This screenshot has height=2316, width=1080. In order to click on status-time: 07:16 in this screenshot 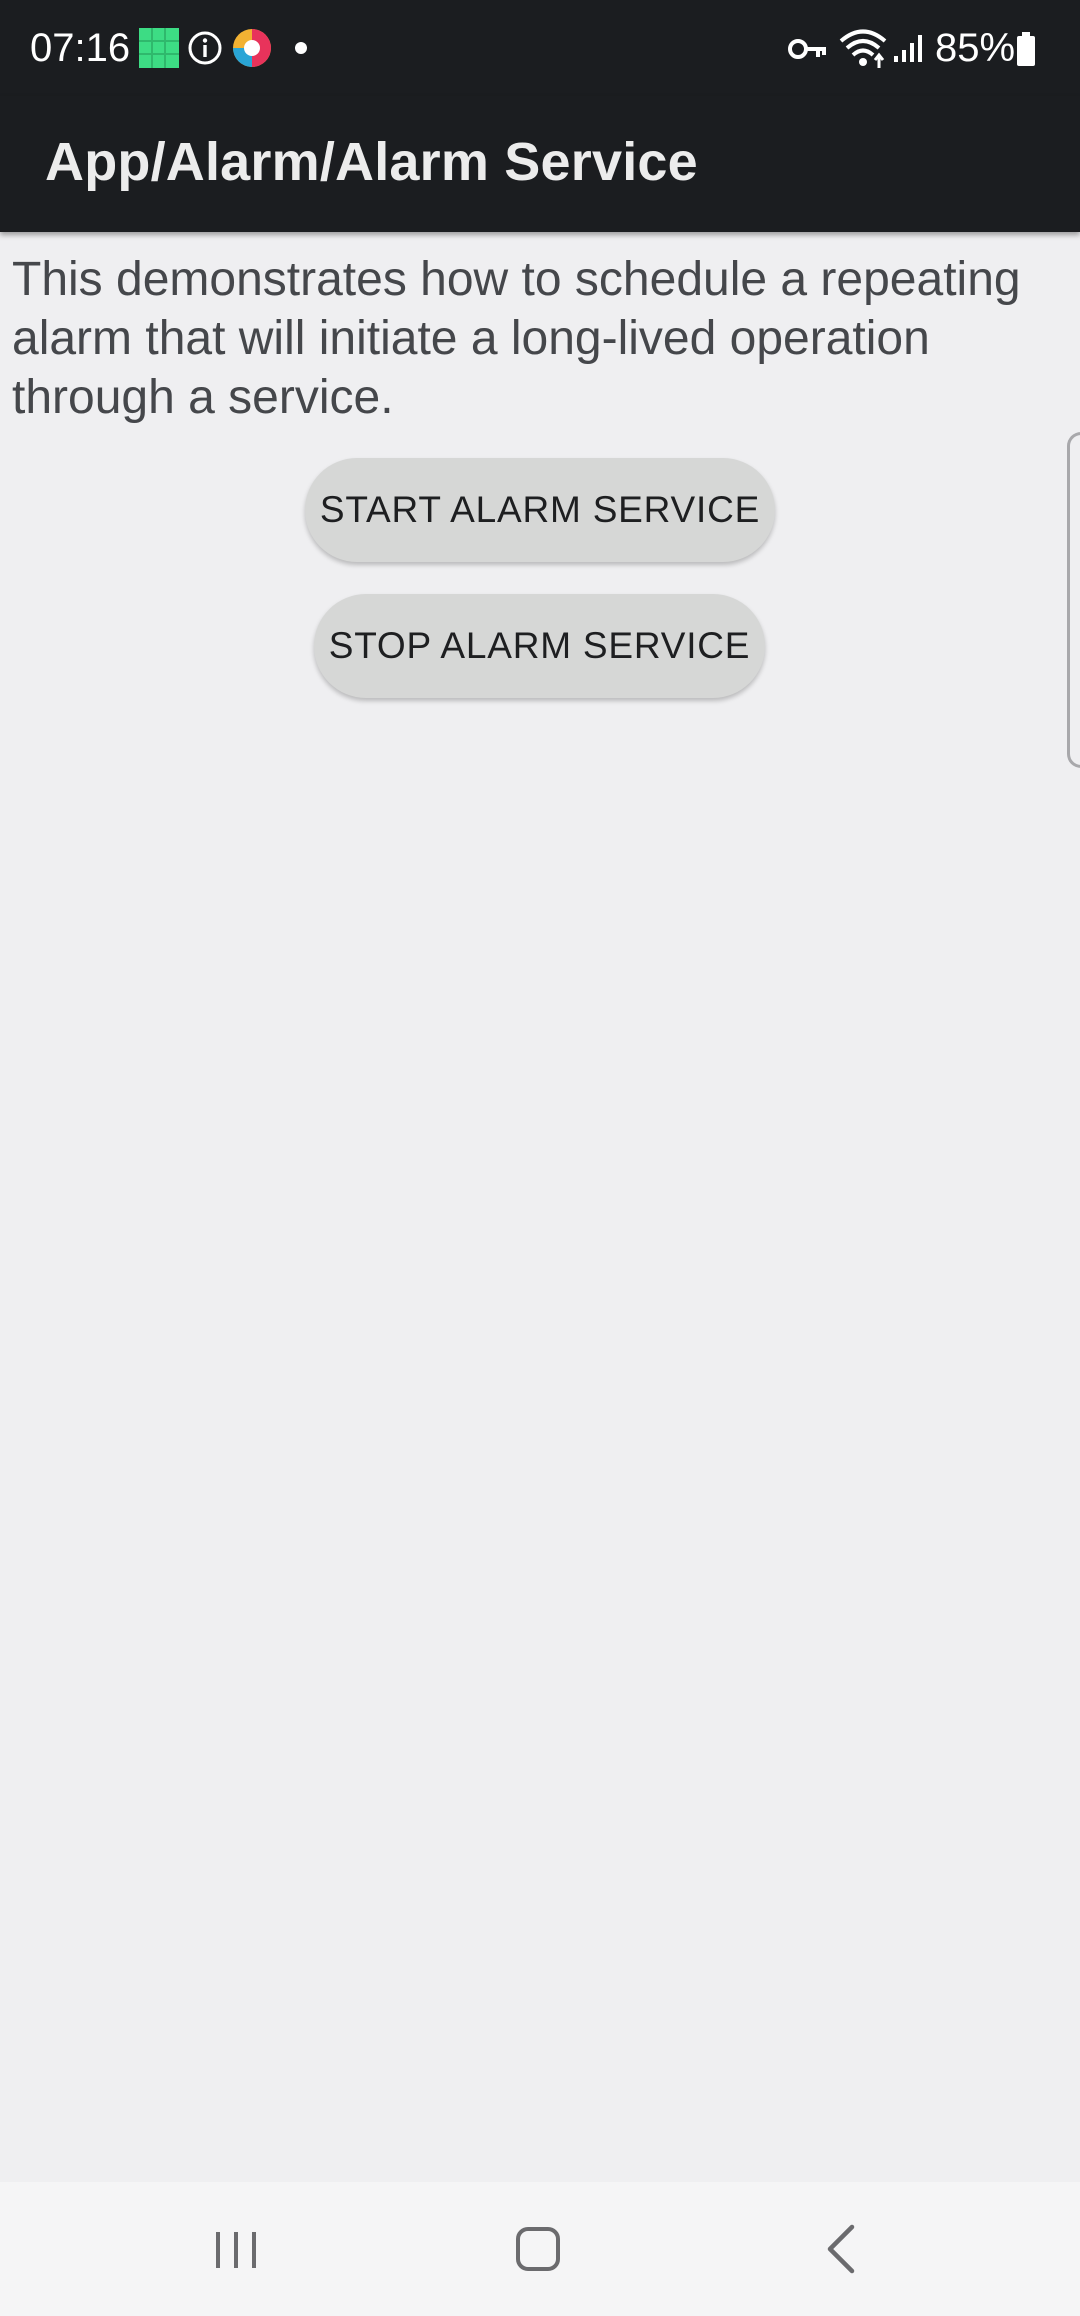, I will do `click(80, 48)`.